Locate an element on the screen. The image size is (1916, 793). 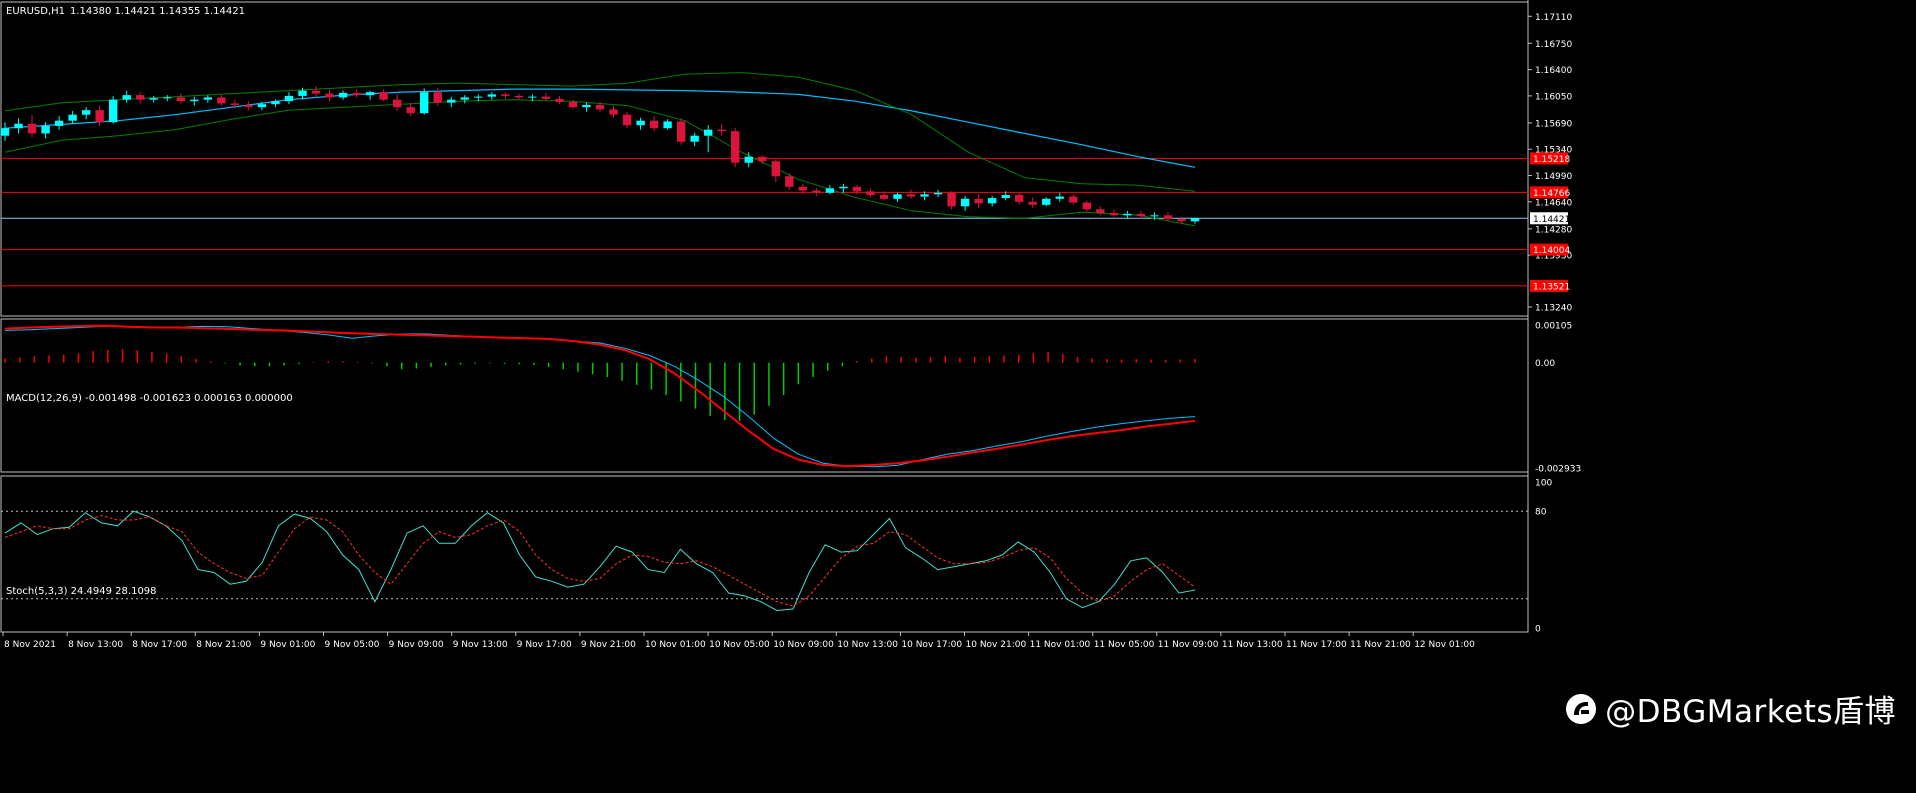
time-tick-label: 9 Nov 01:00 is located at coordinates (287, 645).